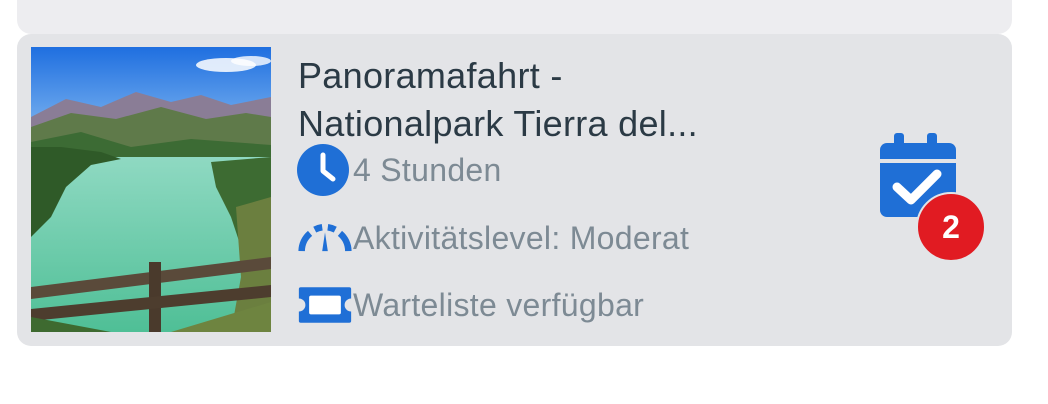 The image size is (1048, 404). I want to click on ticket-icon, so click(325, 305).